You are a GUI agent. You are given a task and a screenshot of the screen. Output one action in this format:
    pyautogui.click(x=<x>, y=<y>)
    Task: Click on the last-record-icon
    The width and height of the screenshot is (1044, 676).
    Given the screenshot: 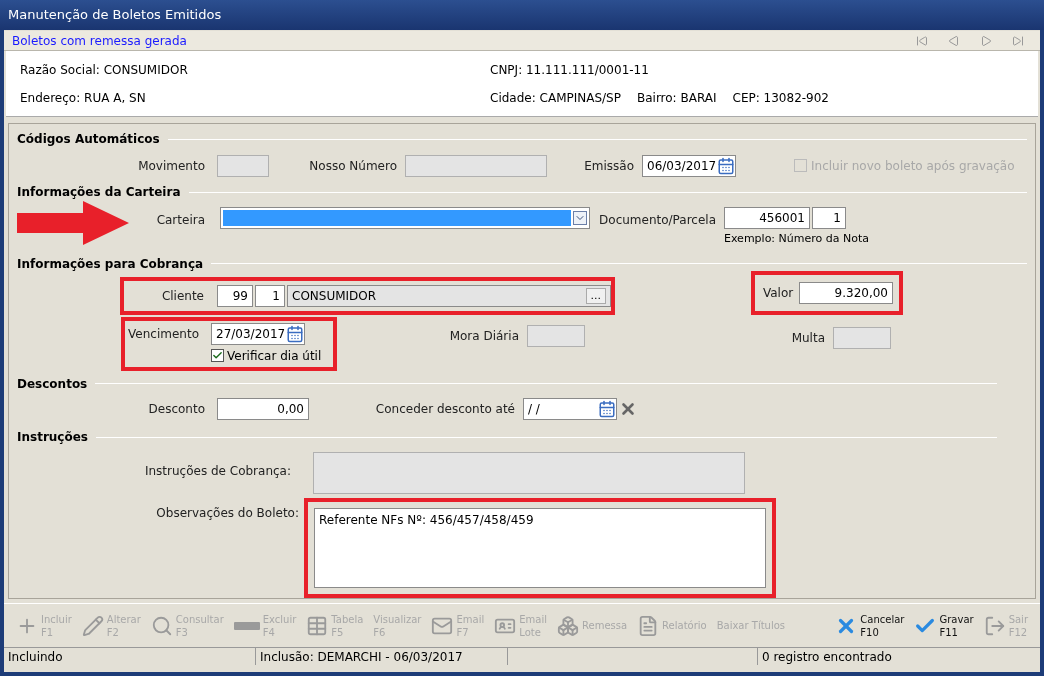 What is the action you would take?
    pyautogui.click(x=1018, y=40)
    